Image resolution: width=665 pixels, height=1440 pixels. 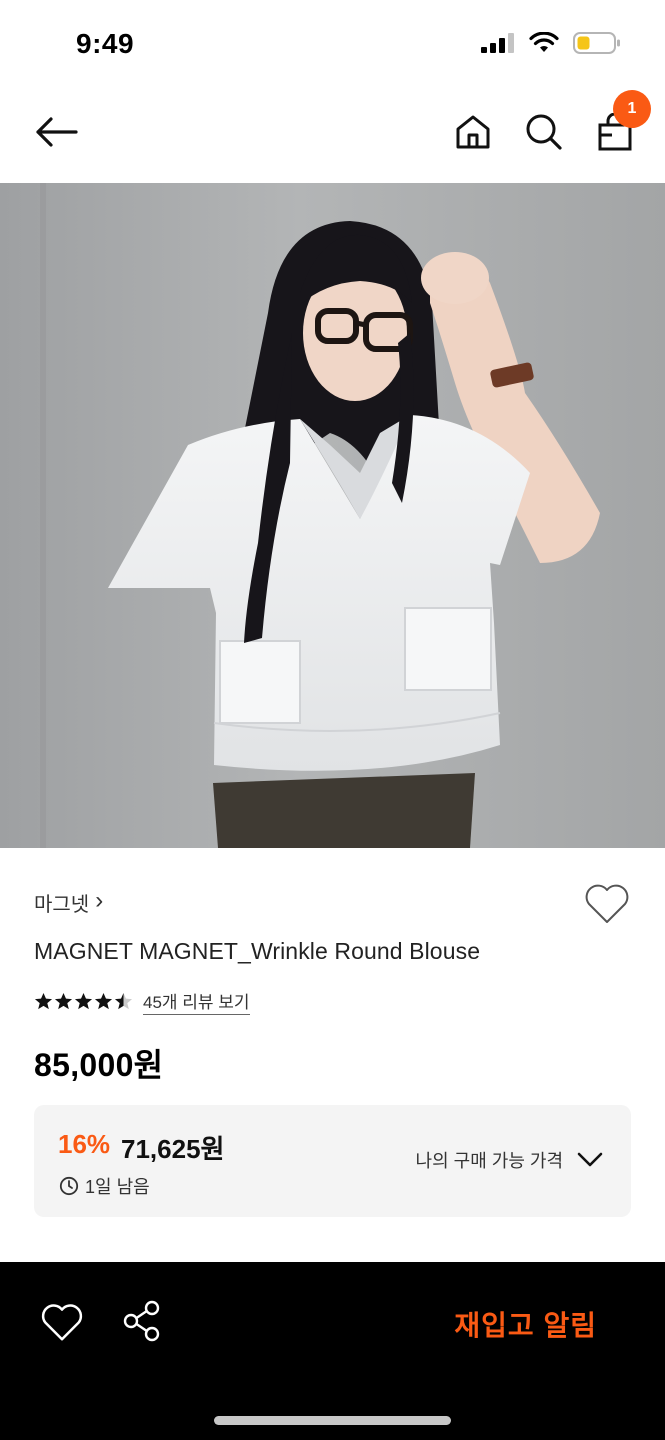 I want to click on home-icon, so click(x=473, y=132).